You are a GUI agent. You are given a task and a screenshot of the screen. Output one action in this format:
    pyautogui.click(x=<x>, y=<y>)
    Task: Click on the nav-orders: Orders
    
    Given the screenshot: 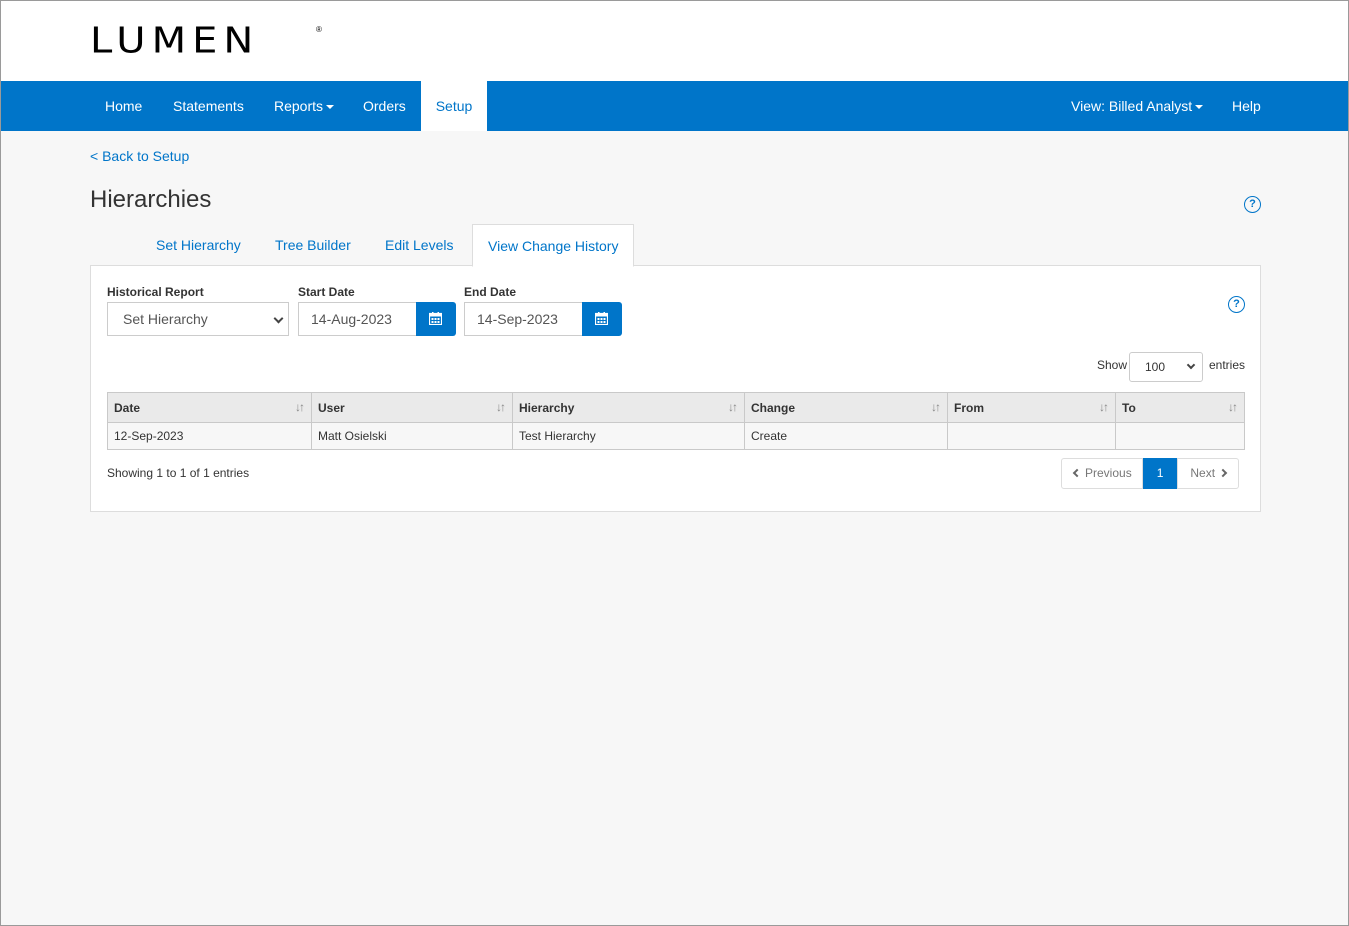 What is the action you would take?
    pyautogui.click(x=384, y=106)
    